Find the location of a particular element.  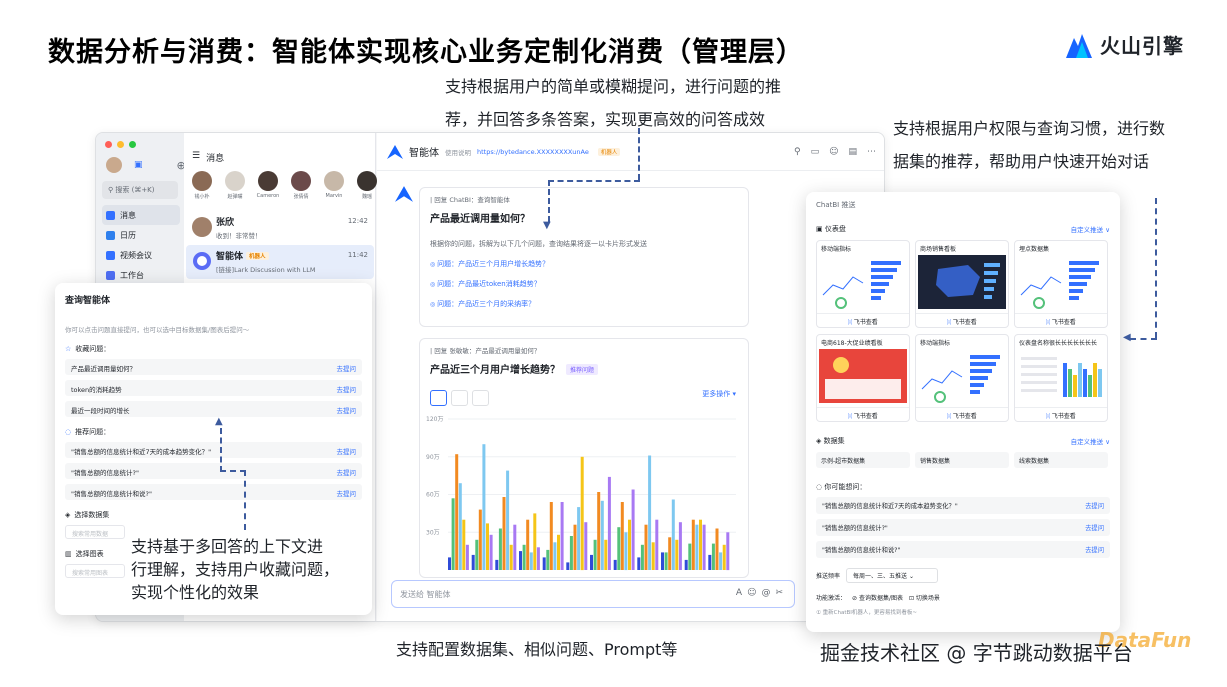

line-chart-icon is located at coordinates (459, 398).